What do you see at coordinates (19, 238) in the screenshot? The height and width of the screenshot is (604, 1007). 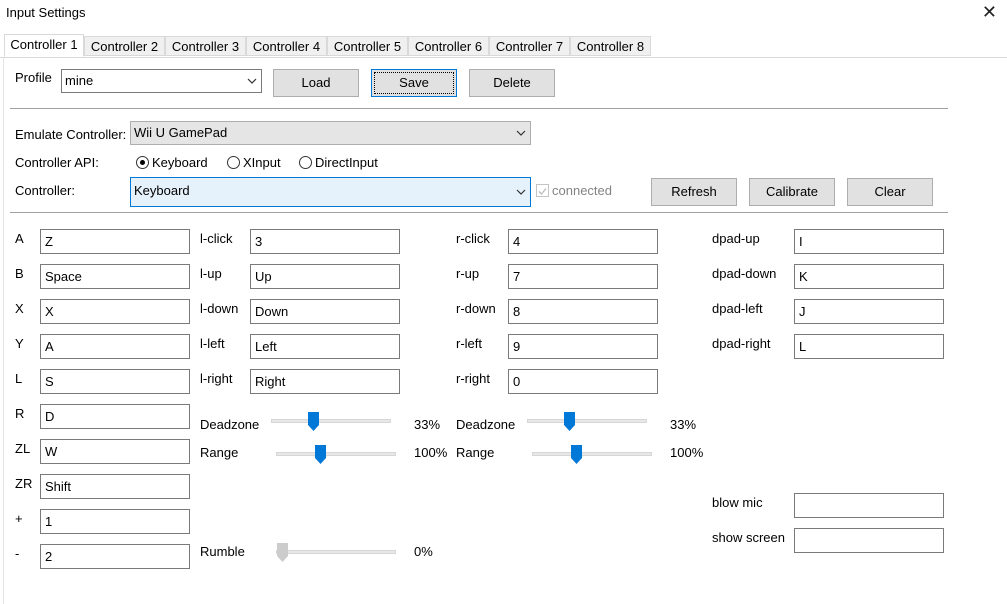 I see `mapping-label-a: A` at bounding box center [19, 238].